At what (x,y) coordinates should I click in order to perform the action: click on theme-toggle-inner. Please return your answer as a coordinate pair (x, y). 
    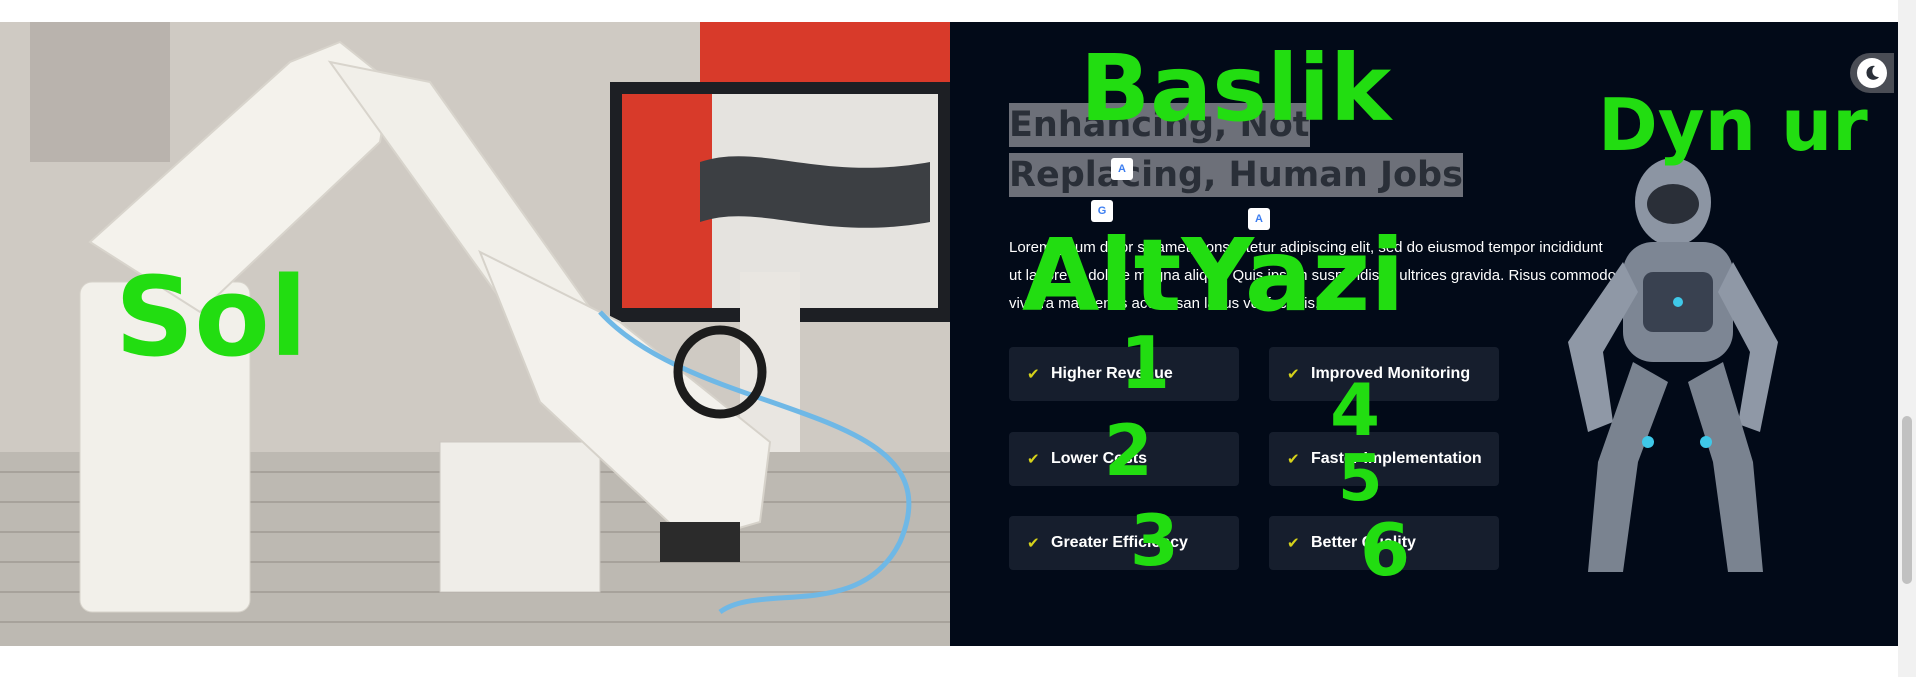
    Looking at the image, I should click on (1872, 73).